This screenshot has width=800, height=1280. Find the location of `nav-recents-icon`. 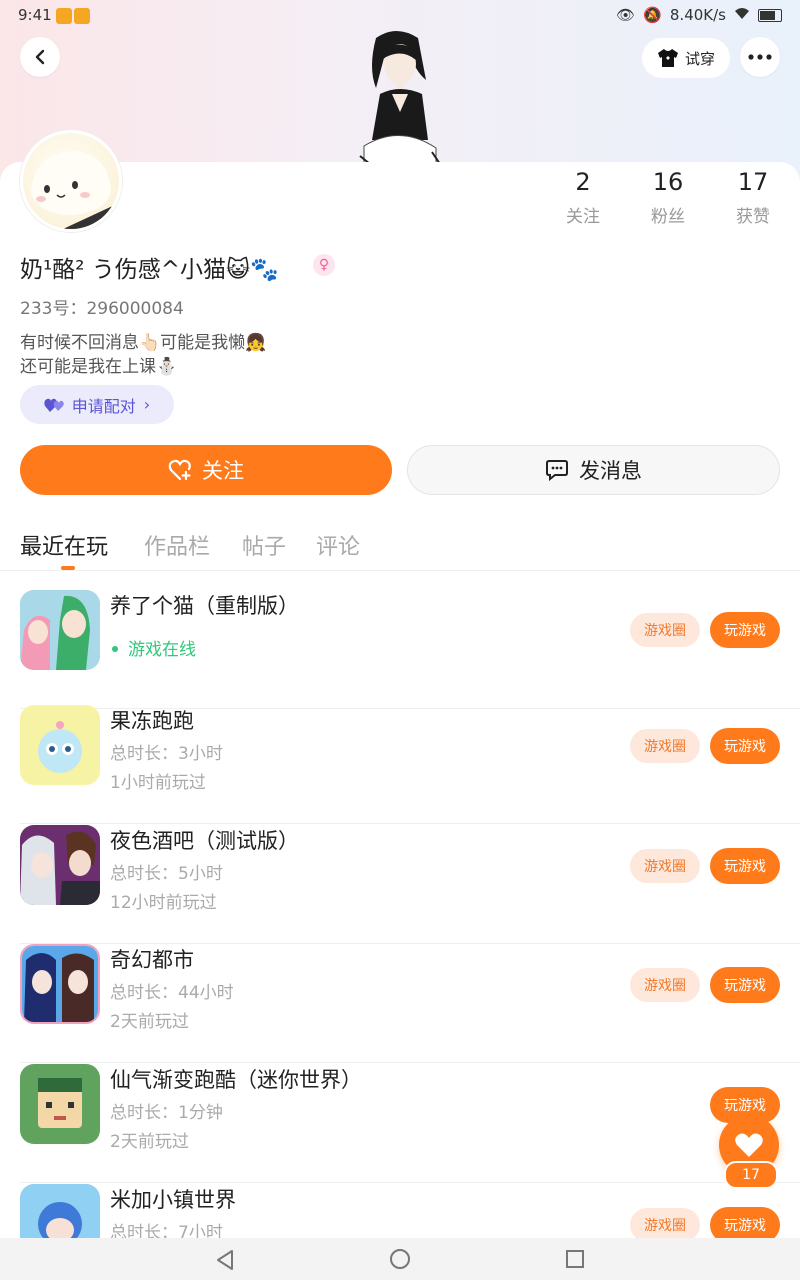

nav-recents-icon is located at coordinates (575, 1259).